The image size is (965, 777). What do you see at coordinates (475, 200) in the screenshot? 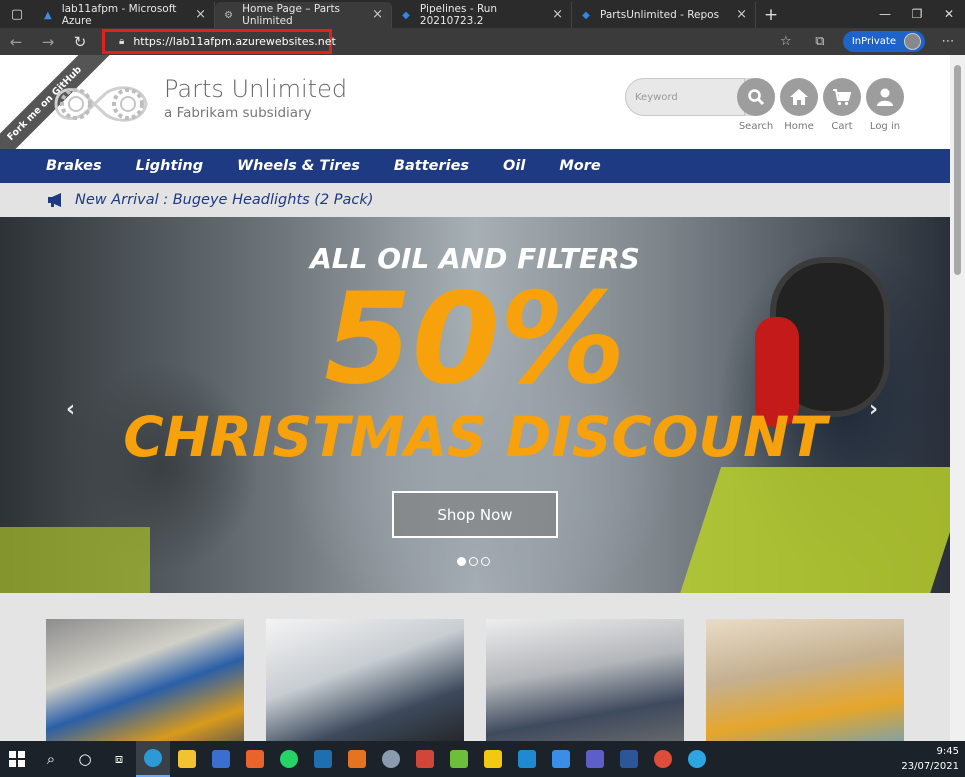
I see `announcement-bar: New Arrival : Bugeye Headlights (2 Pack)` at bounding box center [475, 200].